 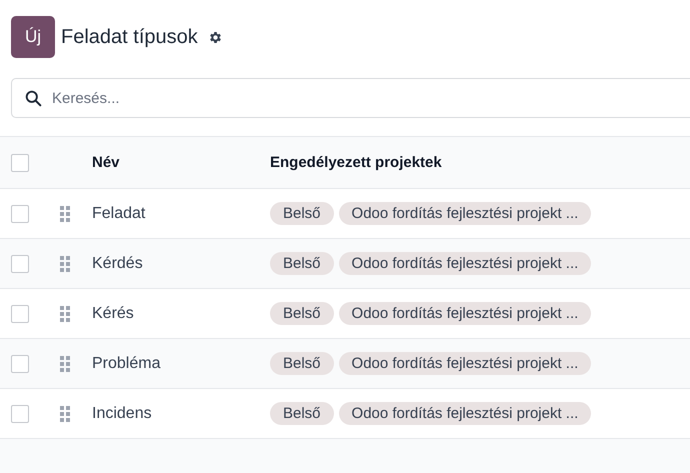 I want to click on settings-icon, so click(x=215, y=37).